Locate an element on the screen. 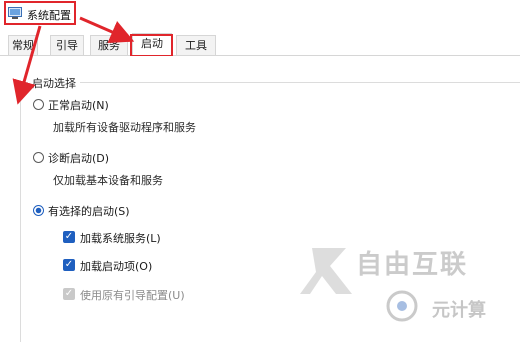 The height and width of the screenshot is (342, 520). diagnostic-startup-radio is located at coordinates (38, 157).